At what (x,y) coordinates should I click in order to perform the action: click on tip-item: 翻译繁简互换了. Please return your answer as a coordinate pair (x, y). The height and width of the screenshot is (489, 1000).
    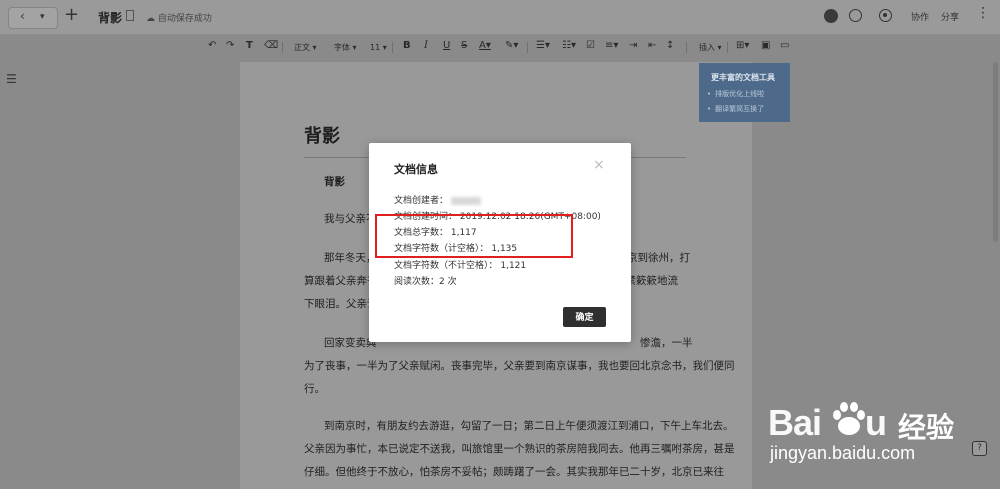
    Looking at the image, I should click on (735, 109).